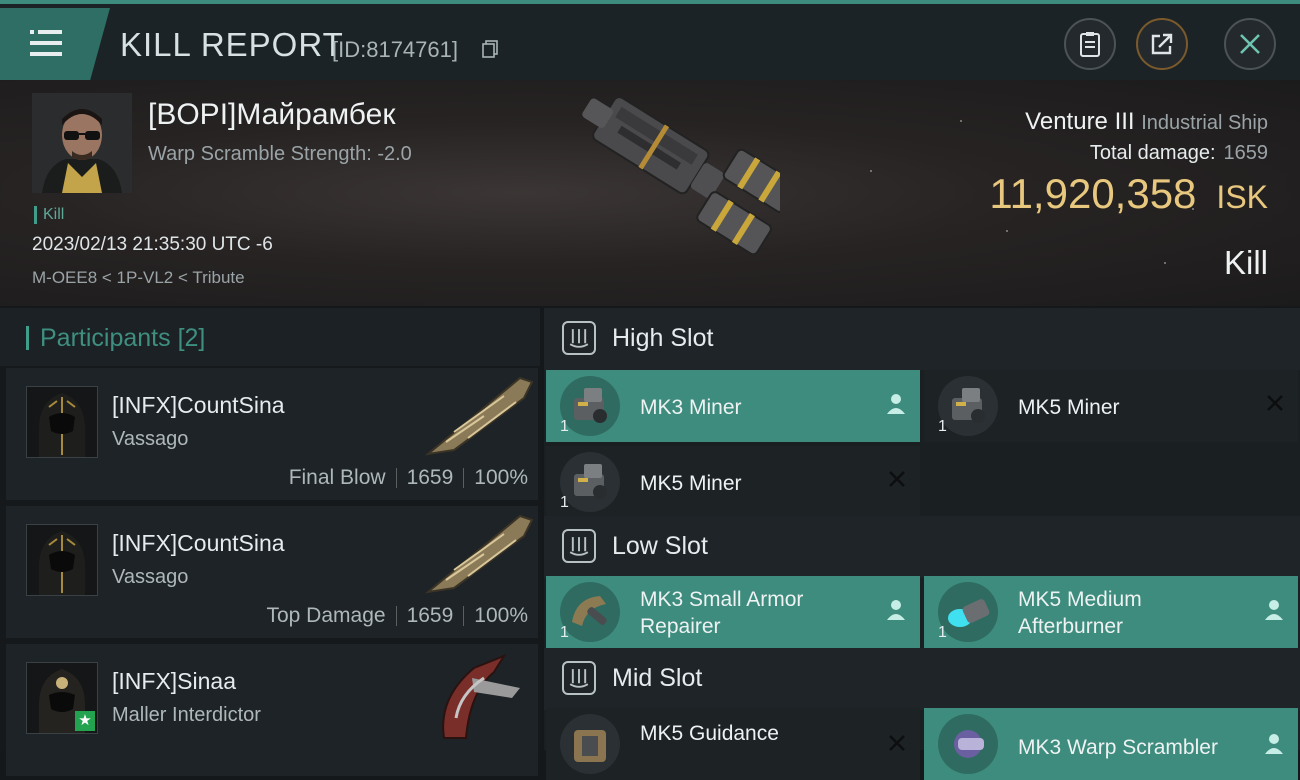 This screenshot has height=780, width=1300. Describe the element at coordinates (27, 338) in the screenshot. I see `participants-accent-bar` at that location.